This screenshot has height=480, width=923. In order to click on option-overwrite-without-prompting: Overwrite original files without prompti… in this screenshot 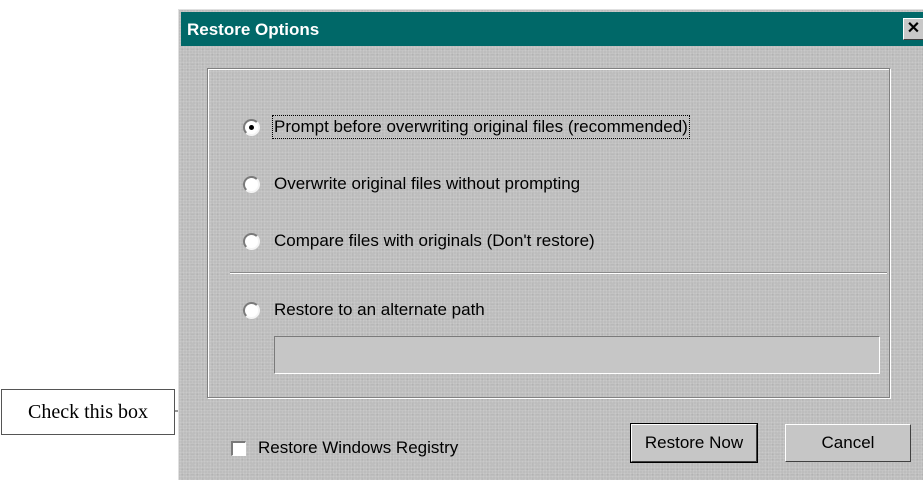, I will do `click(411, 184)`.